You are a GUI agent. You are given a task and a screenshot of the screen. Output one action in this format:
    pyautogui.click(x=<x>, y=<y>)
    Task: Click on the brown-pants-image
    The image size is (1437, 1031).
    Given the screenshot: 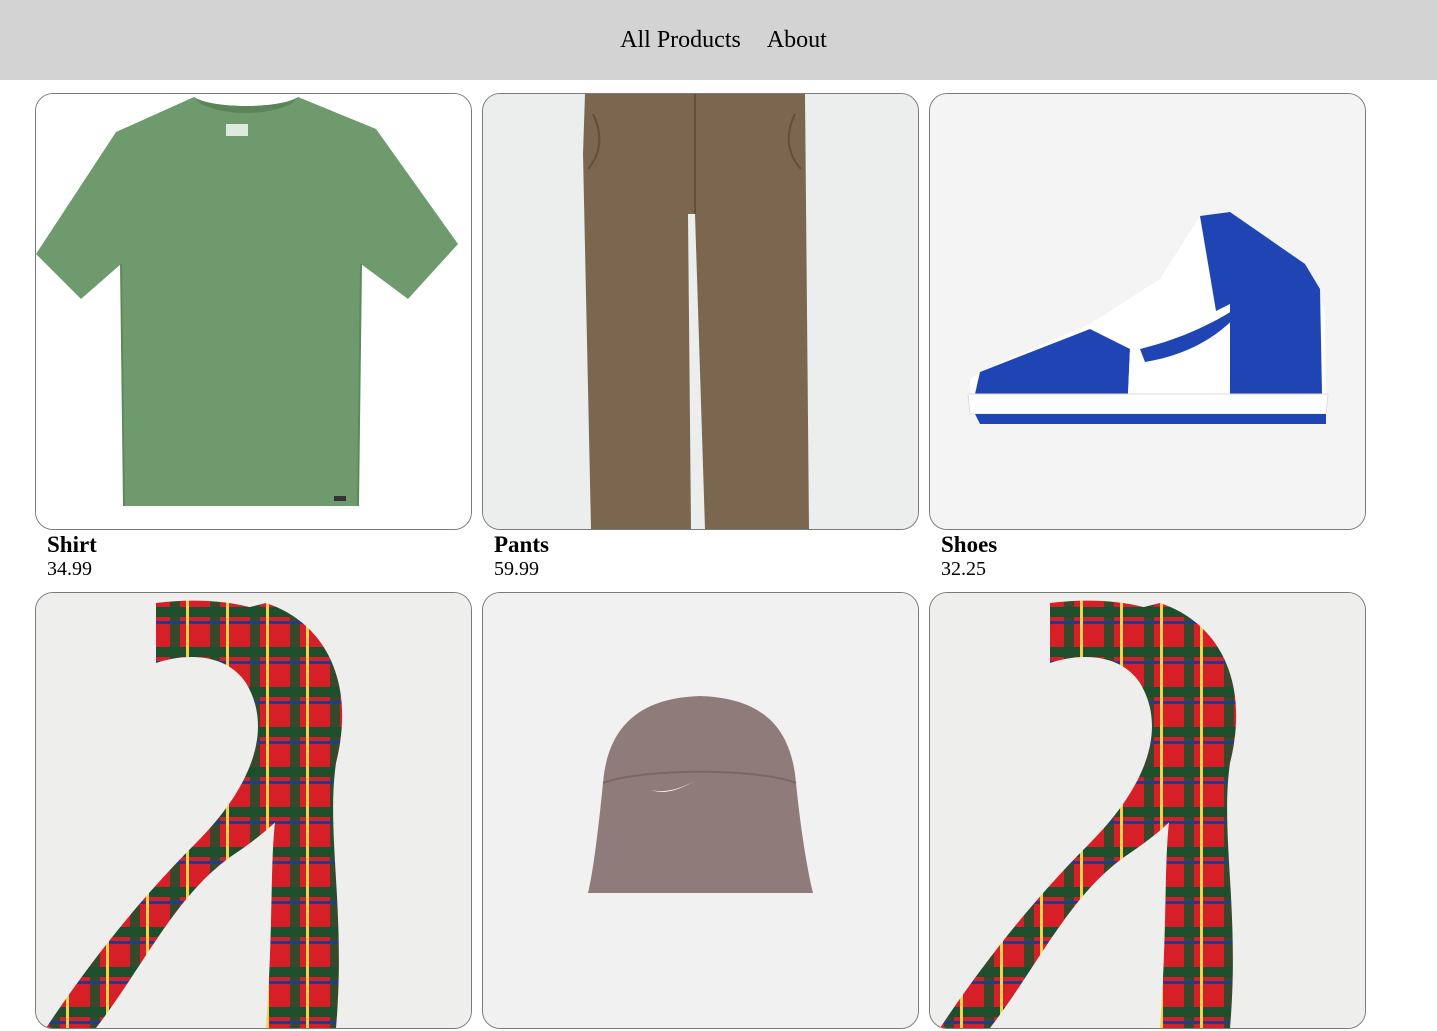 What is the action you would take?
    pyautogui.click(x=700, y=311)
    